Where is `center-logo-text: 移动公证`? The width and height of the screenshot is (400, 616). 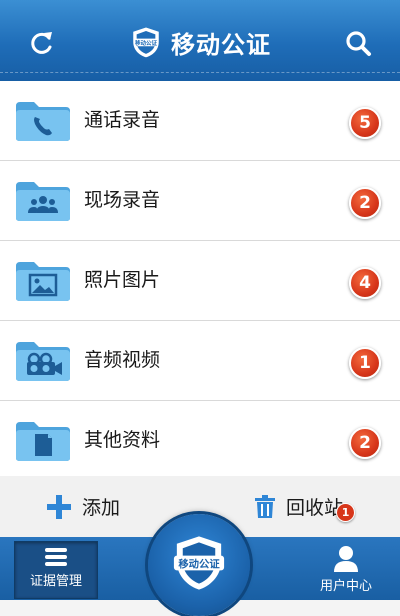 center-logo-text: 移动公证 is located at coordinates (199, 563).